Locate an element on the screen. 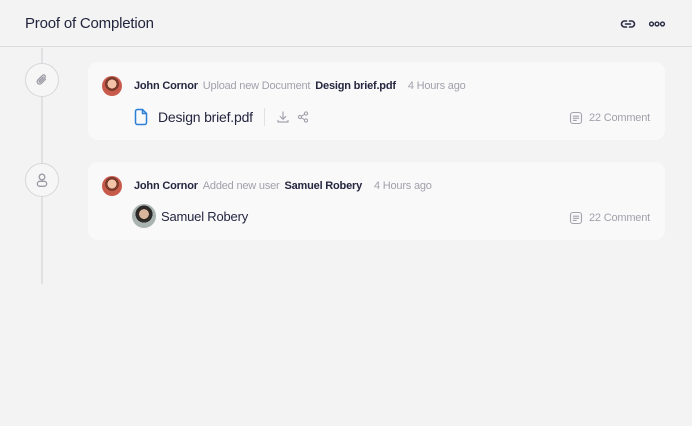 The width and height of the screenshot is (692, 426). share-icon is located at coordinates (303, 117).